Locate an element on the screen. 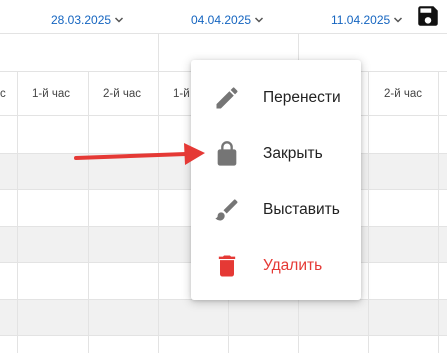 Image resolution: width=447 pixels, height=353 pixels. date-label: 04.04.2025 is located at coordinates (221, 20).